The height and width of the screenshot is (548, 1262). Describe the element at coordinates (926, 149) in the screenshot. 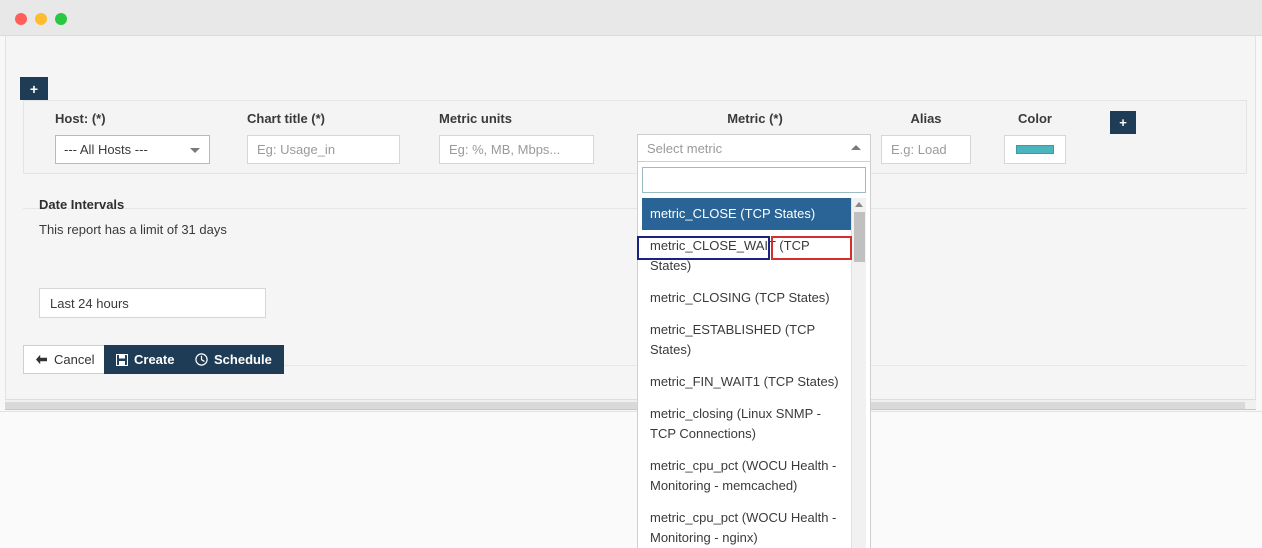

I see `alias-input: E.g: Load` at that location.